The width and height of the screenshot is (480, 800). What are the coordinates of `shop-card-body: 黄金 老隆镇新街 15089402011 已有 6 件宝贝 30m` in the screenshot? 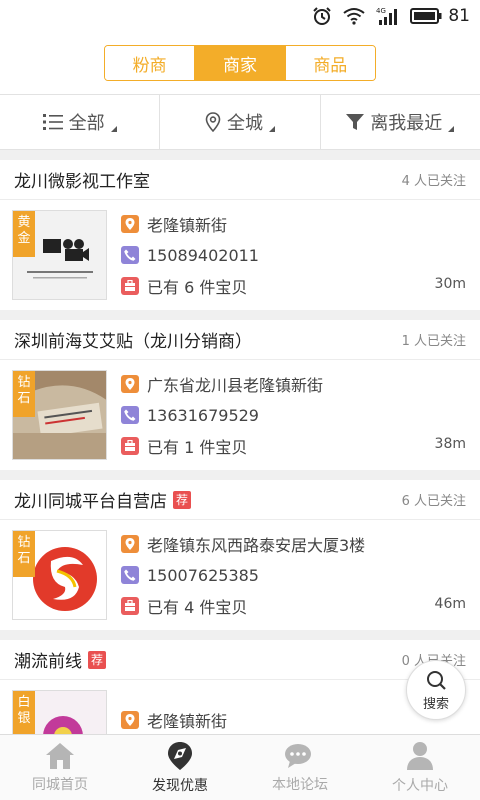 It's located at (240, 255).